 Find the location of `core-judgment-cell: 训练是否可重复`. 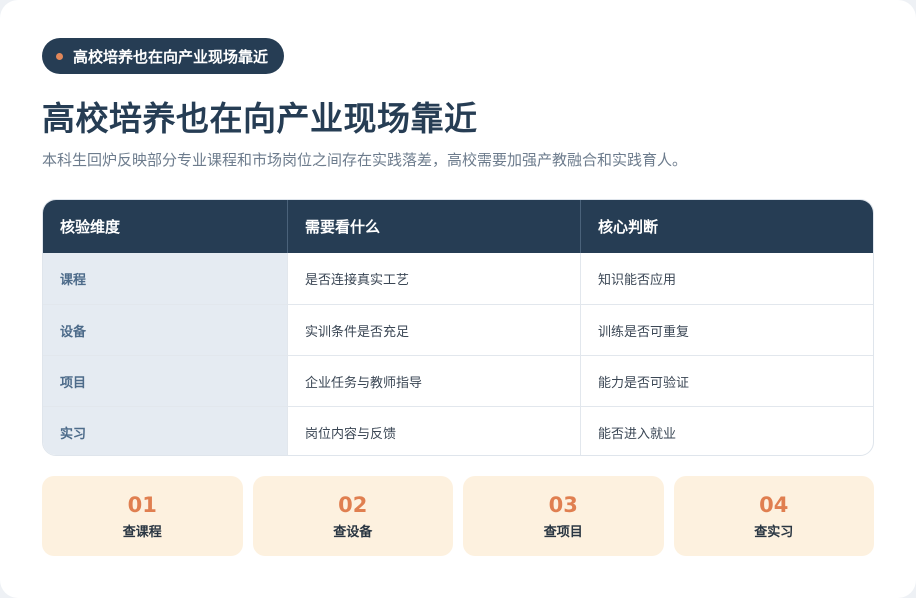

core-judgment-cell: 训练是否可重复 is located at coordinates (726, 330).